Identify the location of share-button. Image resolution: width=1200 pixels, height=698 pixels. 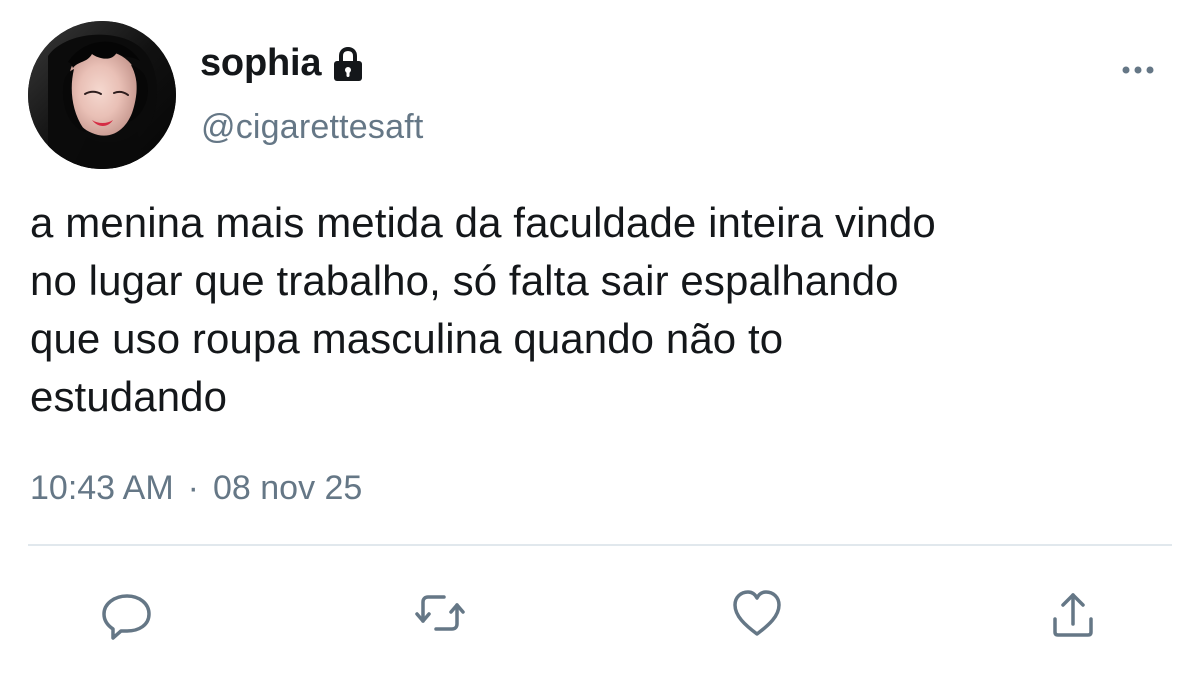
(1073, 613).